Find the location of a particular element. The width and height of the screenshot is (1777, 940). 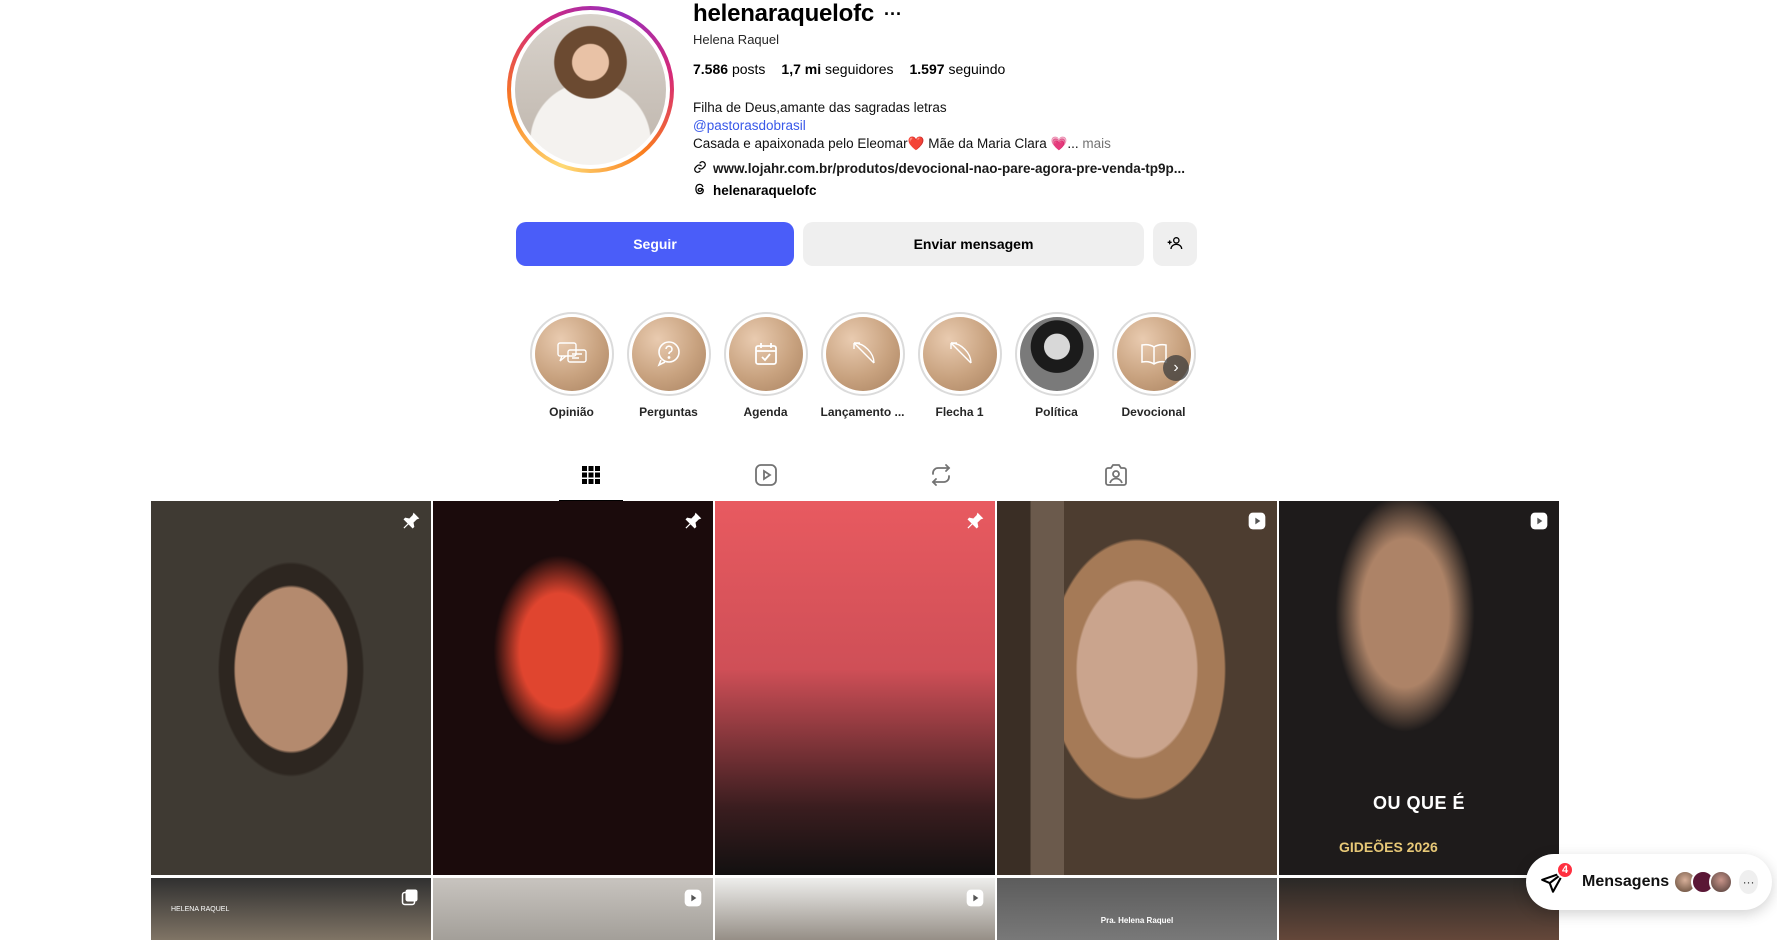

bio-line: Filha de Deus,amante das sagradas letras is located at coordinates (820, 107).